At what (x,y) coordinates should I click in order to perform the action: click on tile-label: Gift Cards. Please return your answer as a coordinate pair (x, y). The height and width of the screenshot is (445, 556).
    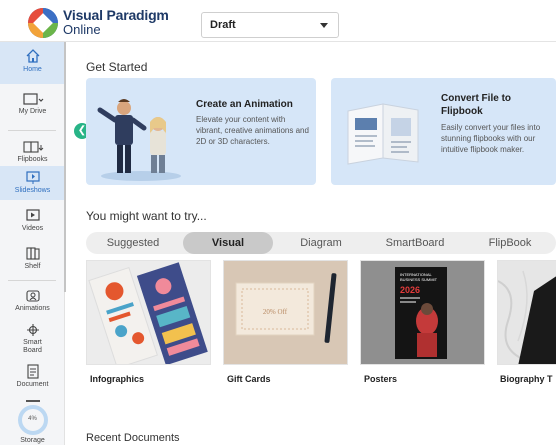
    Looking at the image, I should click on (249, 379).